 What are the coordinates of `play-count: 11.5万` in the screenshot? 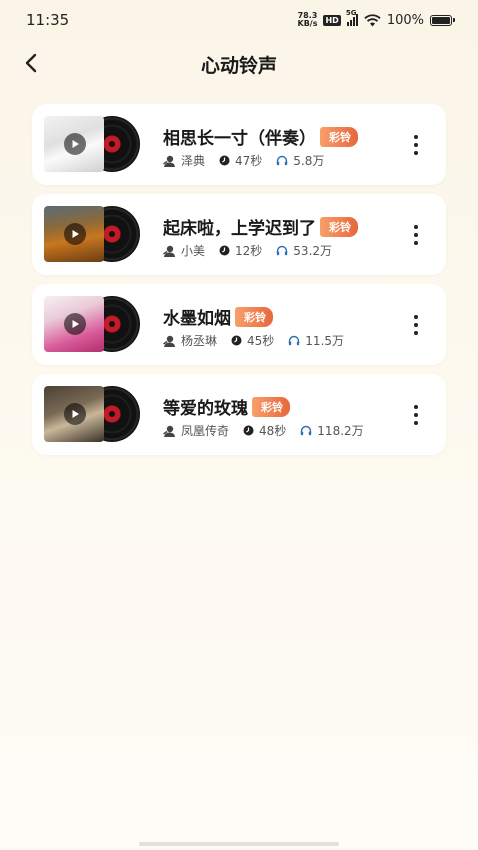 It's located at (316, 340).